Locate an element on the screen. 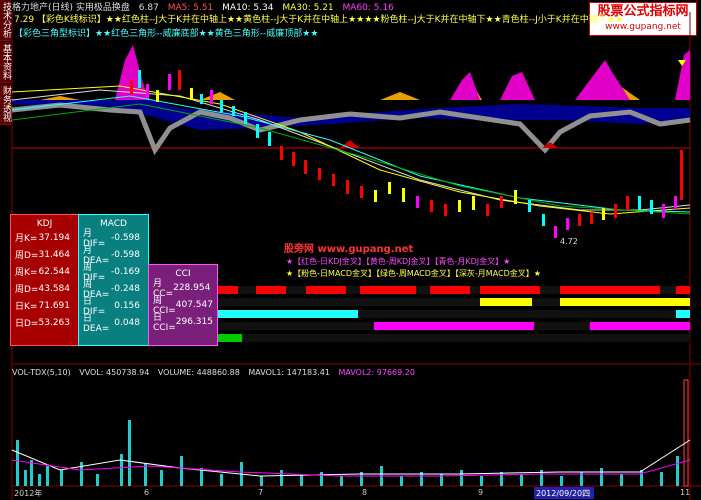 This screenshot has height=500, width=701. kdj-row-label: 周K= is located at coordinates (26, 273).